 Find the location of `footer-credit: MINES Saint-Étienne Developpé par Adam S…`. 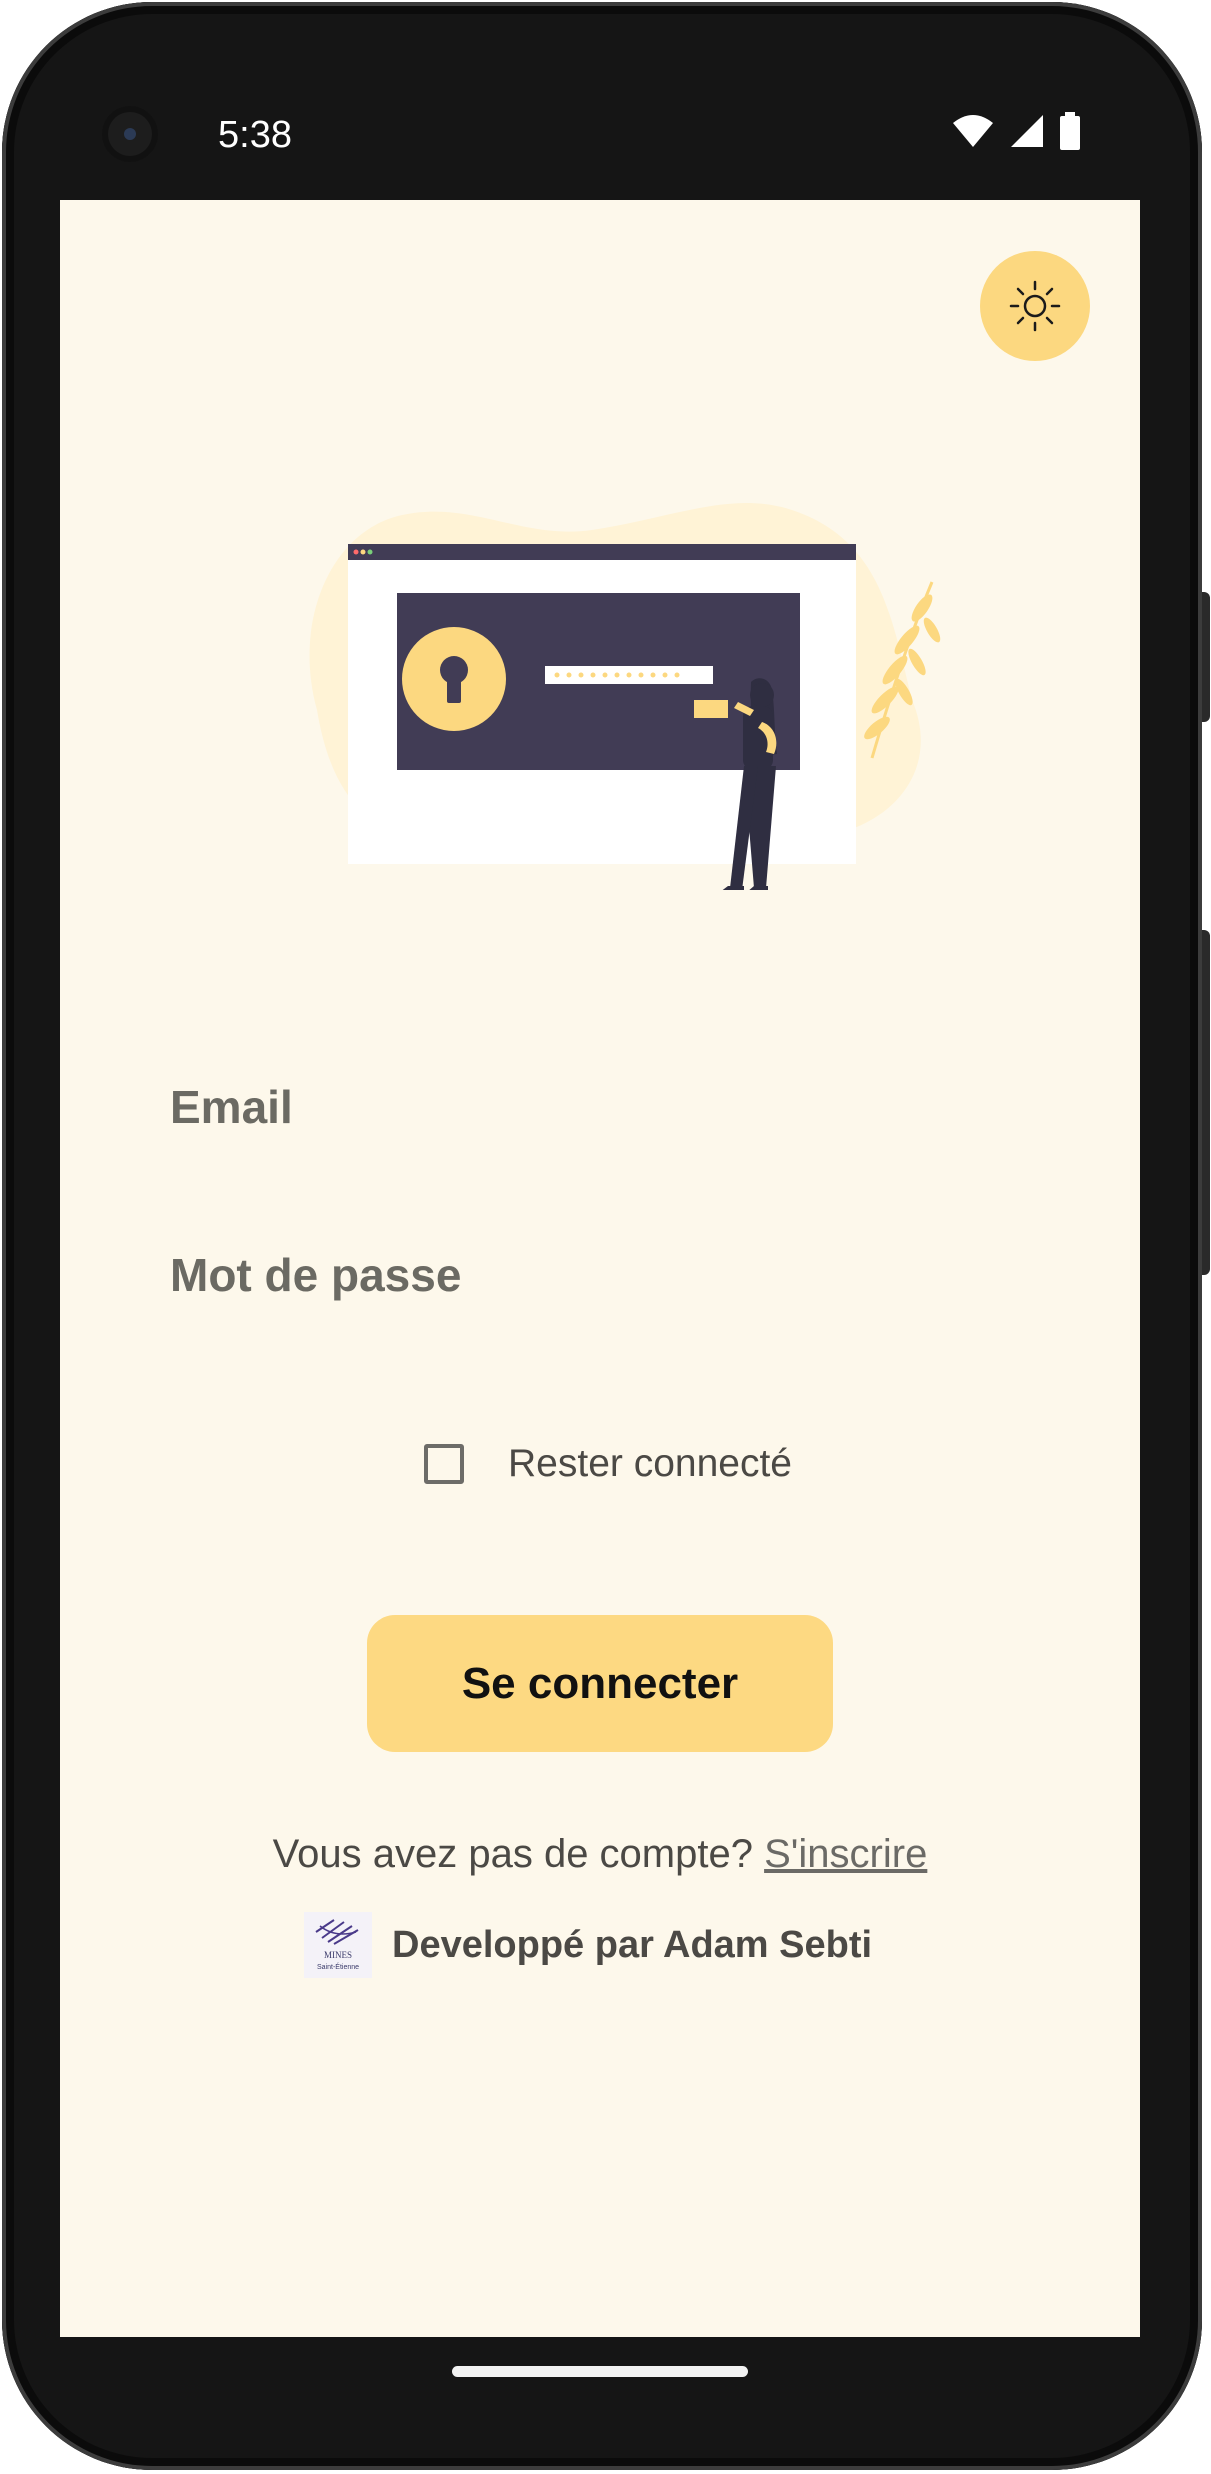

footer-credit: MINES Saint-Étienne Developpé par Adam S… is located at coordinates (588, 1945).